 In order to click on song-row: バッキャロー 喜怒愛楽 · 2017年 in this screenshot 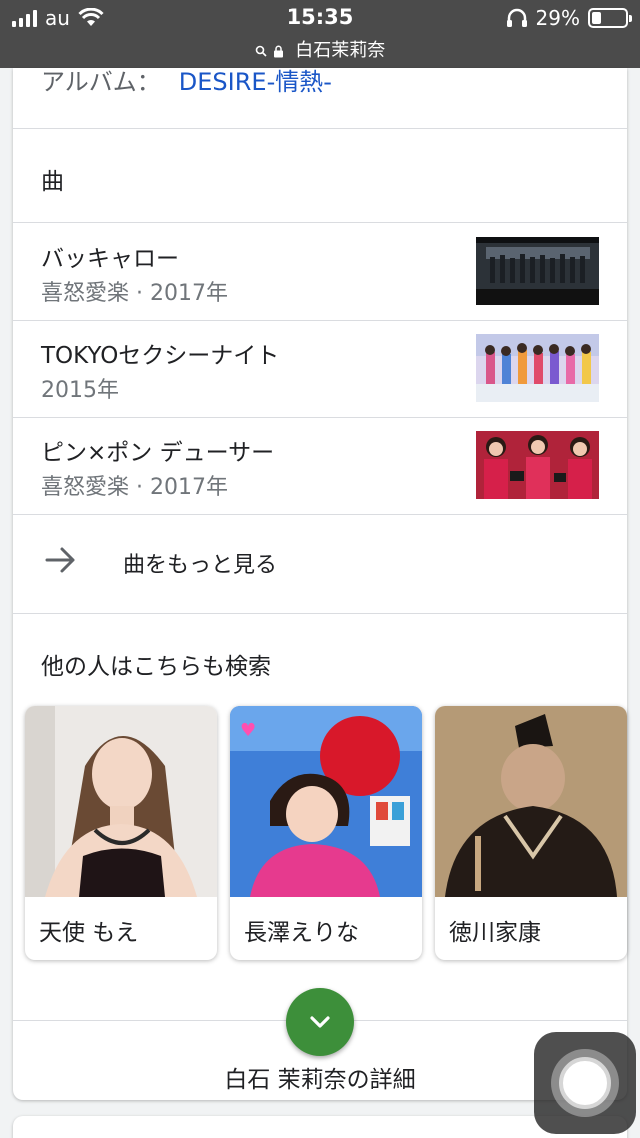, I will do `click(320, 271)`.